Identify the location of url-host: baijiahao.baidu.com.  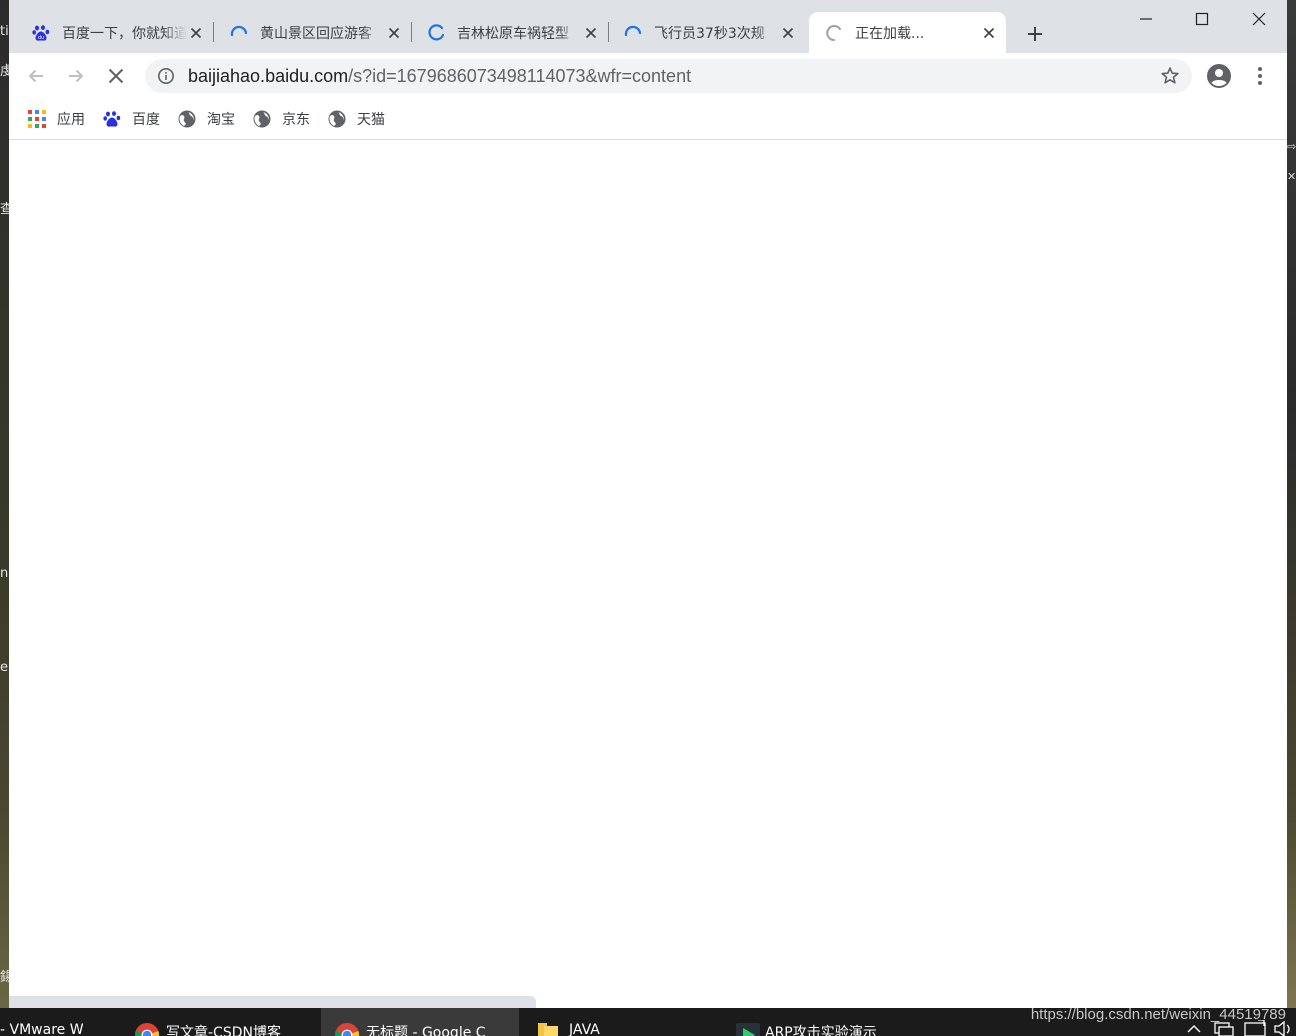
(268, 75).